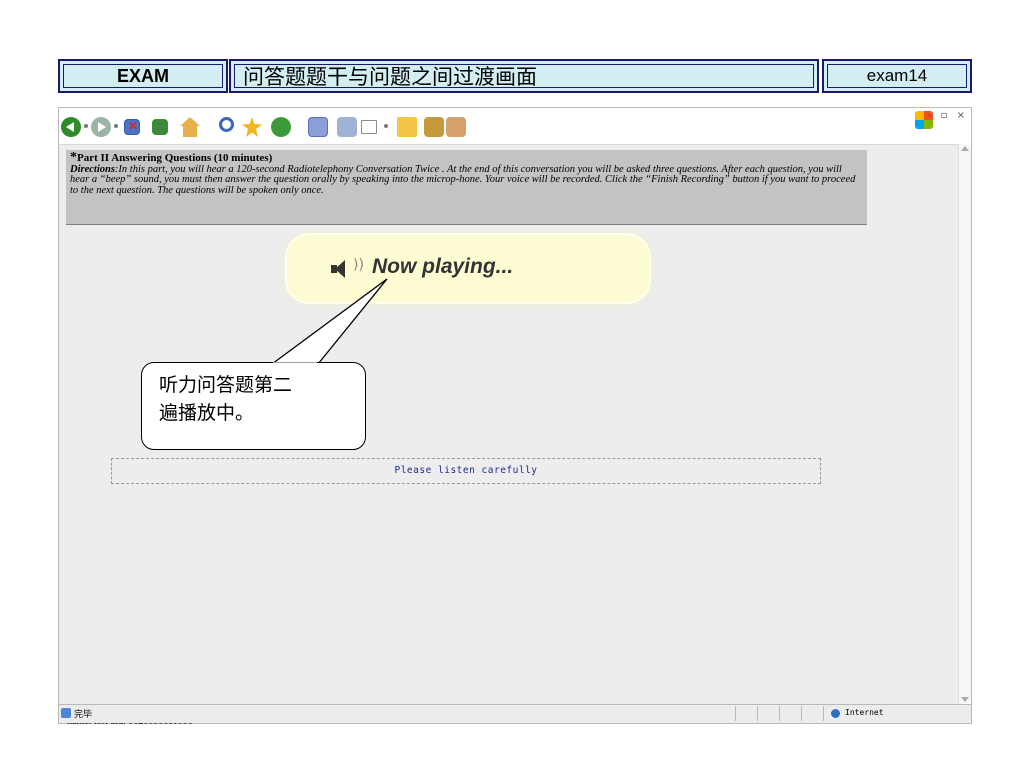 This screenshot has width=1024, height=768. What do you see at coordinates (175, 158) in the screenshot?
I see `instructions-heading: Part II Answering Questions (10 minutes)` at bounding box center [175, 158].